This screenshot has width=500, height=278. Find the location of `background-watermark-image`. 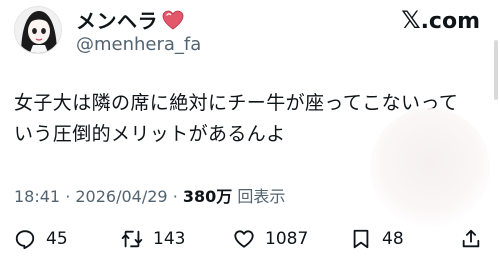

background-watermark-image is located at coordinates (430, 168).